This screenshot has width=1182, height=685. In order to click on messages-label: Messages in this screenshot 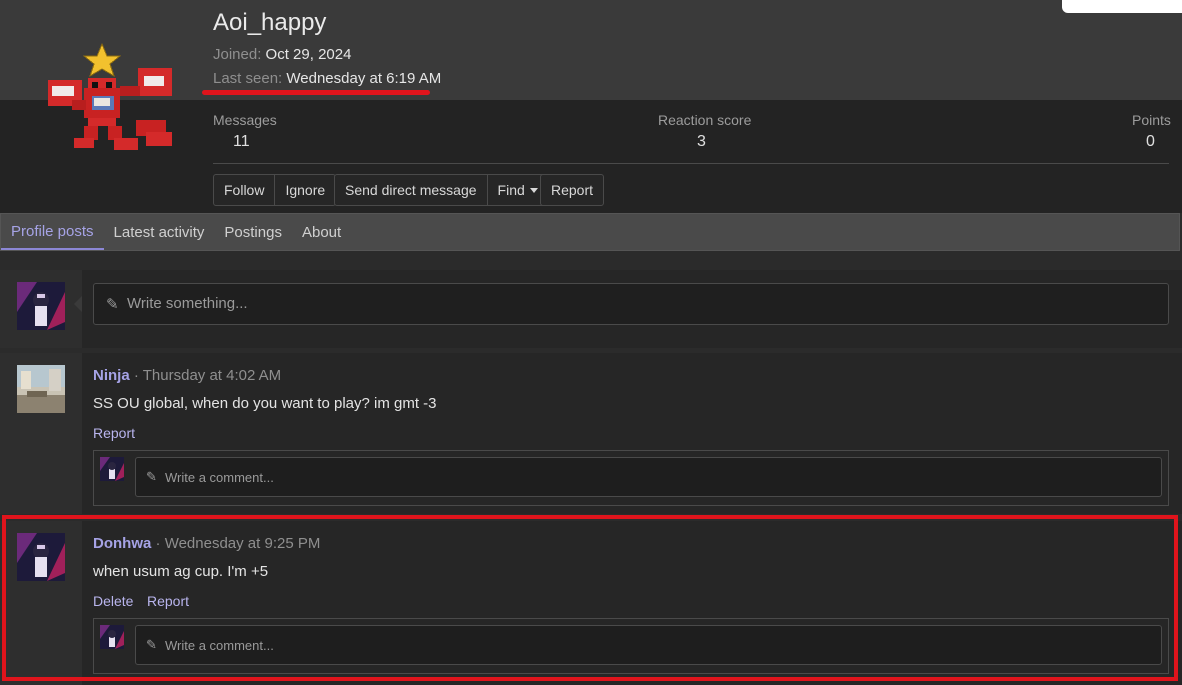, I will do `click(245, 120)`.